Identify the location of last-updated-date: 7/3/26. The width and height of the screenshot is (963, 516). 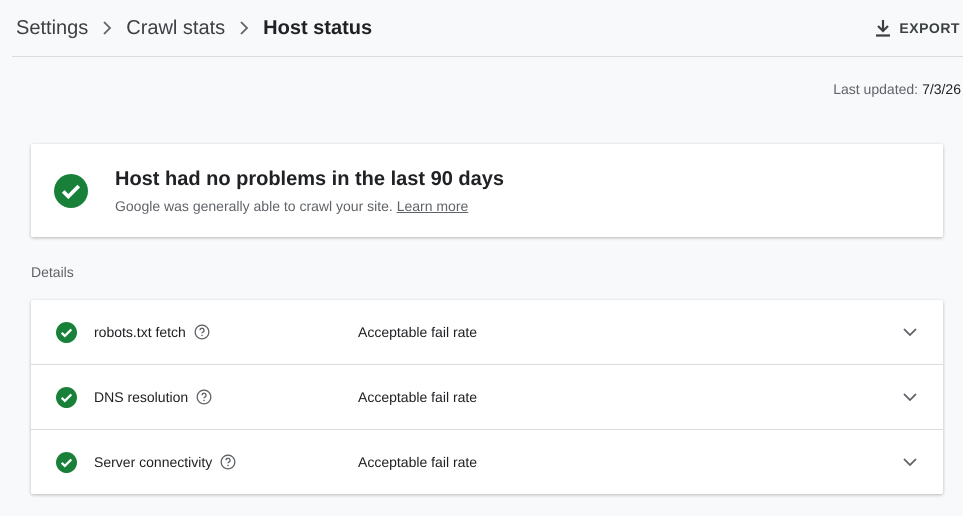
(941, 89).